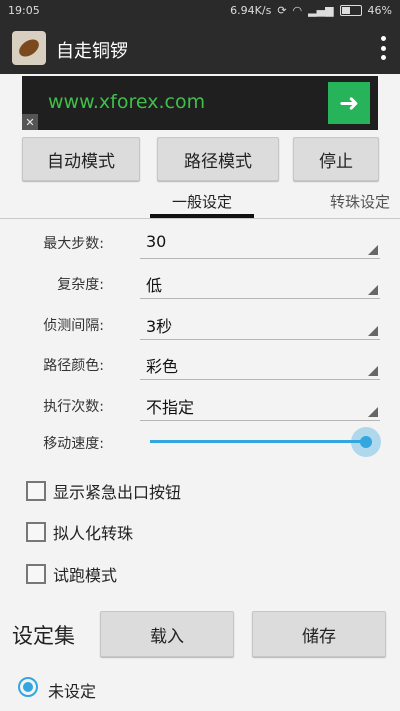  What do you see at coordinates (73, 407) in the screenshot?
I see `exec-count-label: 执行次数:` at bounding box center [73, 407].